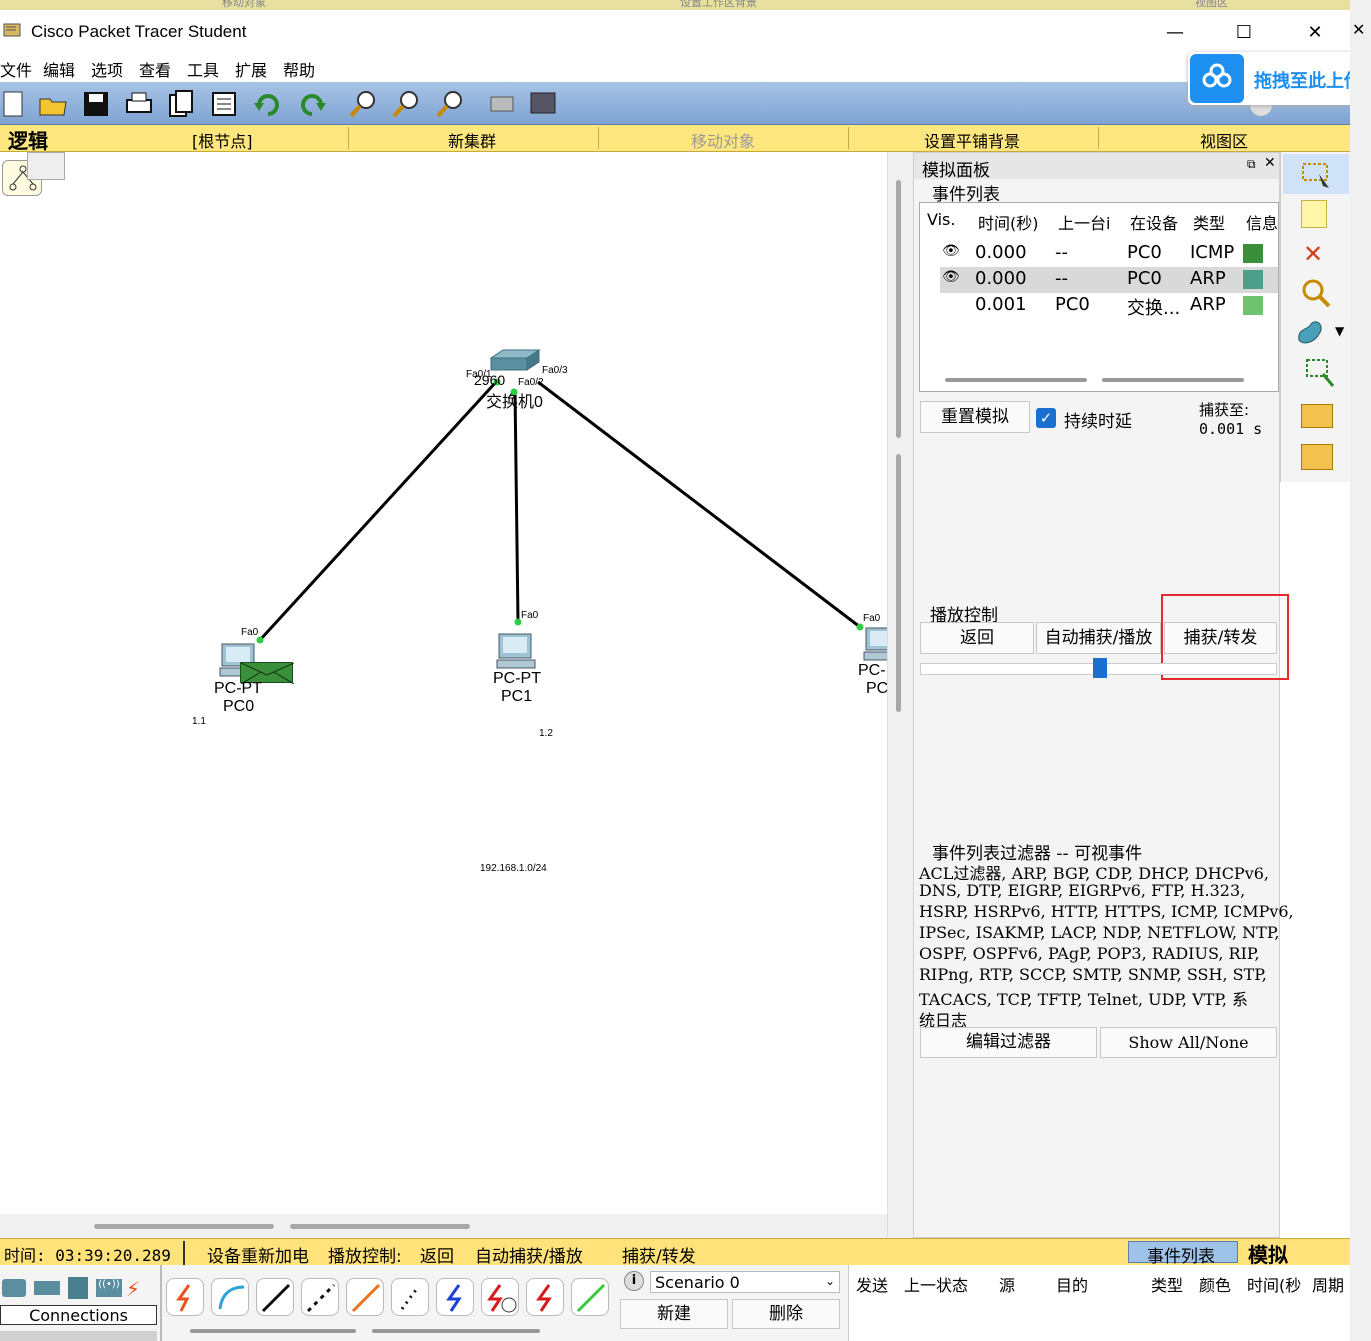  I want to click on fiber-cable-icon, so click(365, 1297).